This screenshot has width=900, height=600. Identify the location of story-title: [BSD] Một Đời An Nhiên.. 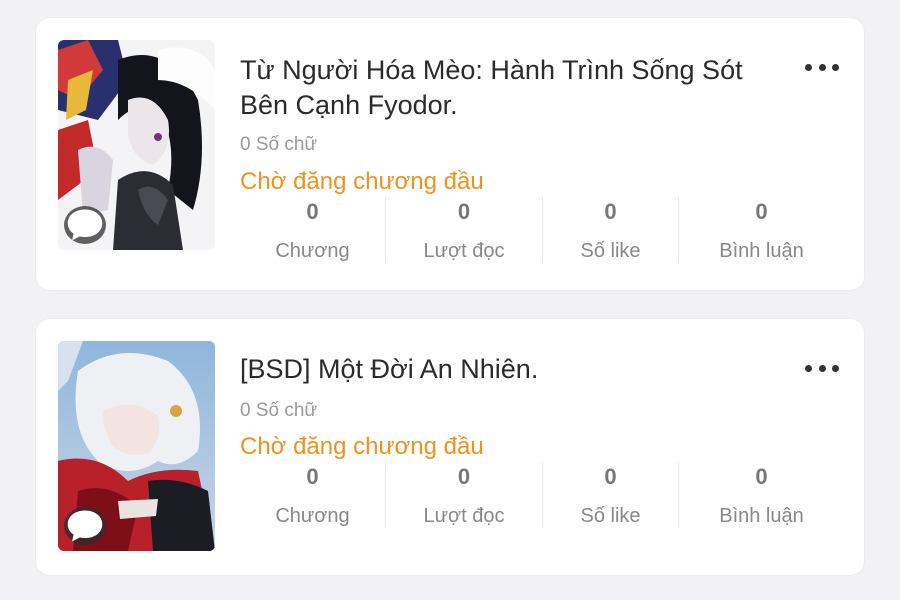
(500, 369).